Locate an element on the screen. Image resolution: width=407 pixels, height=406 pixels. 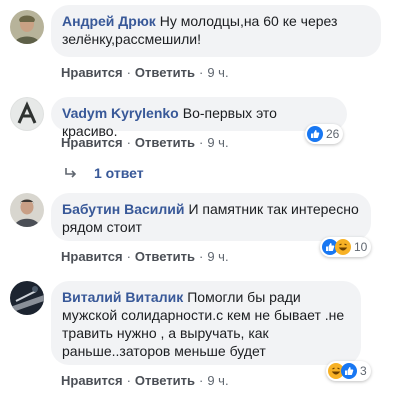
comment-author: Бабутин Василий is located at coordinates (123, 209).